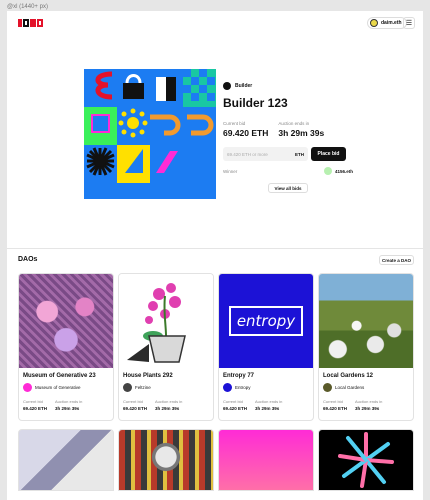  Describe the element at coordinates (247, 154) in the screenshot. I see `bid-placeholder: 69.420 ETH or more` at that location.